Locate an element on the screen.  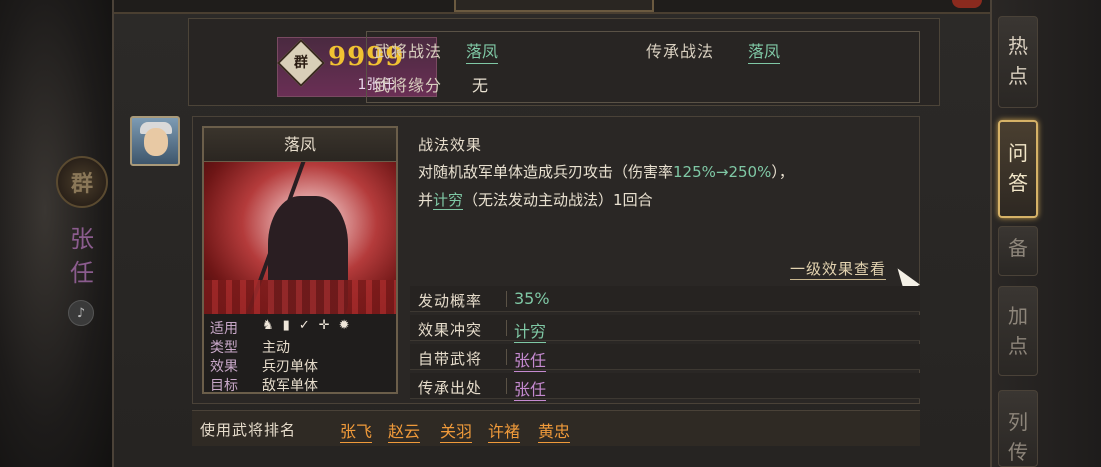
inherit-source-link: 张任 is located at coordinates (530, 388).